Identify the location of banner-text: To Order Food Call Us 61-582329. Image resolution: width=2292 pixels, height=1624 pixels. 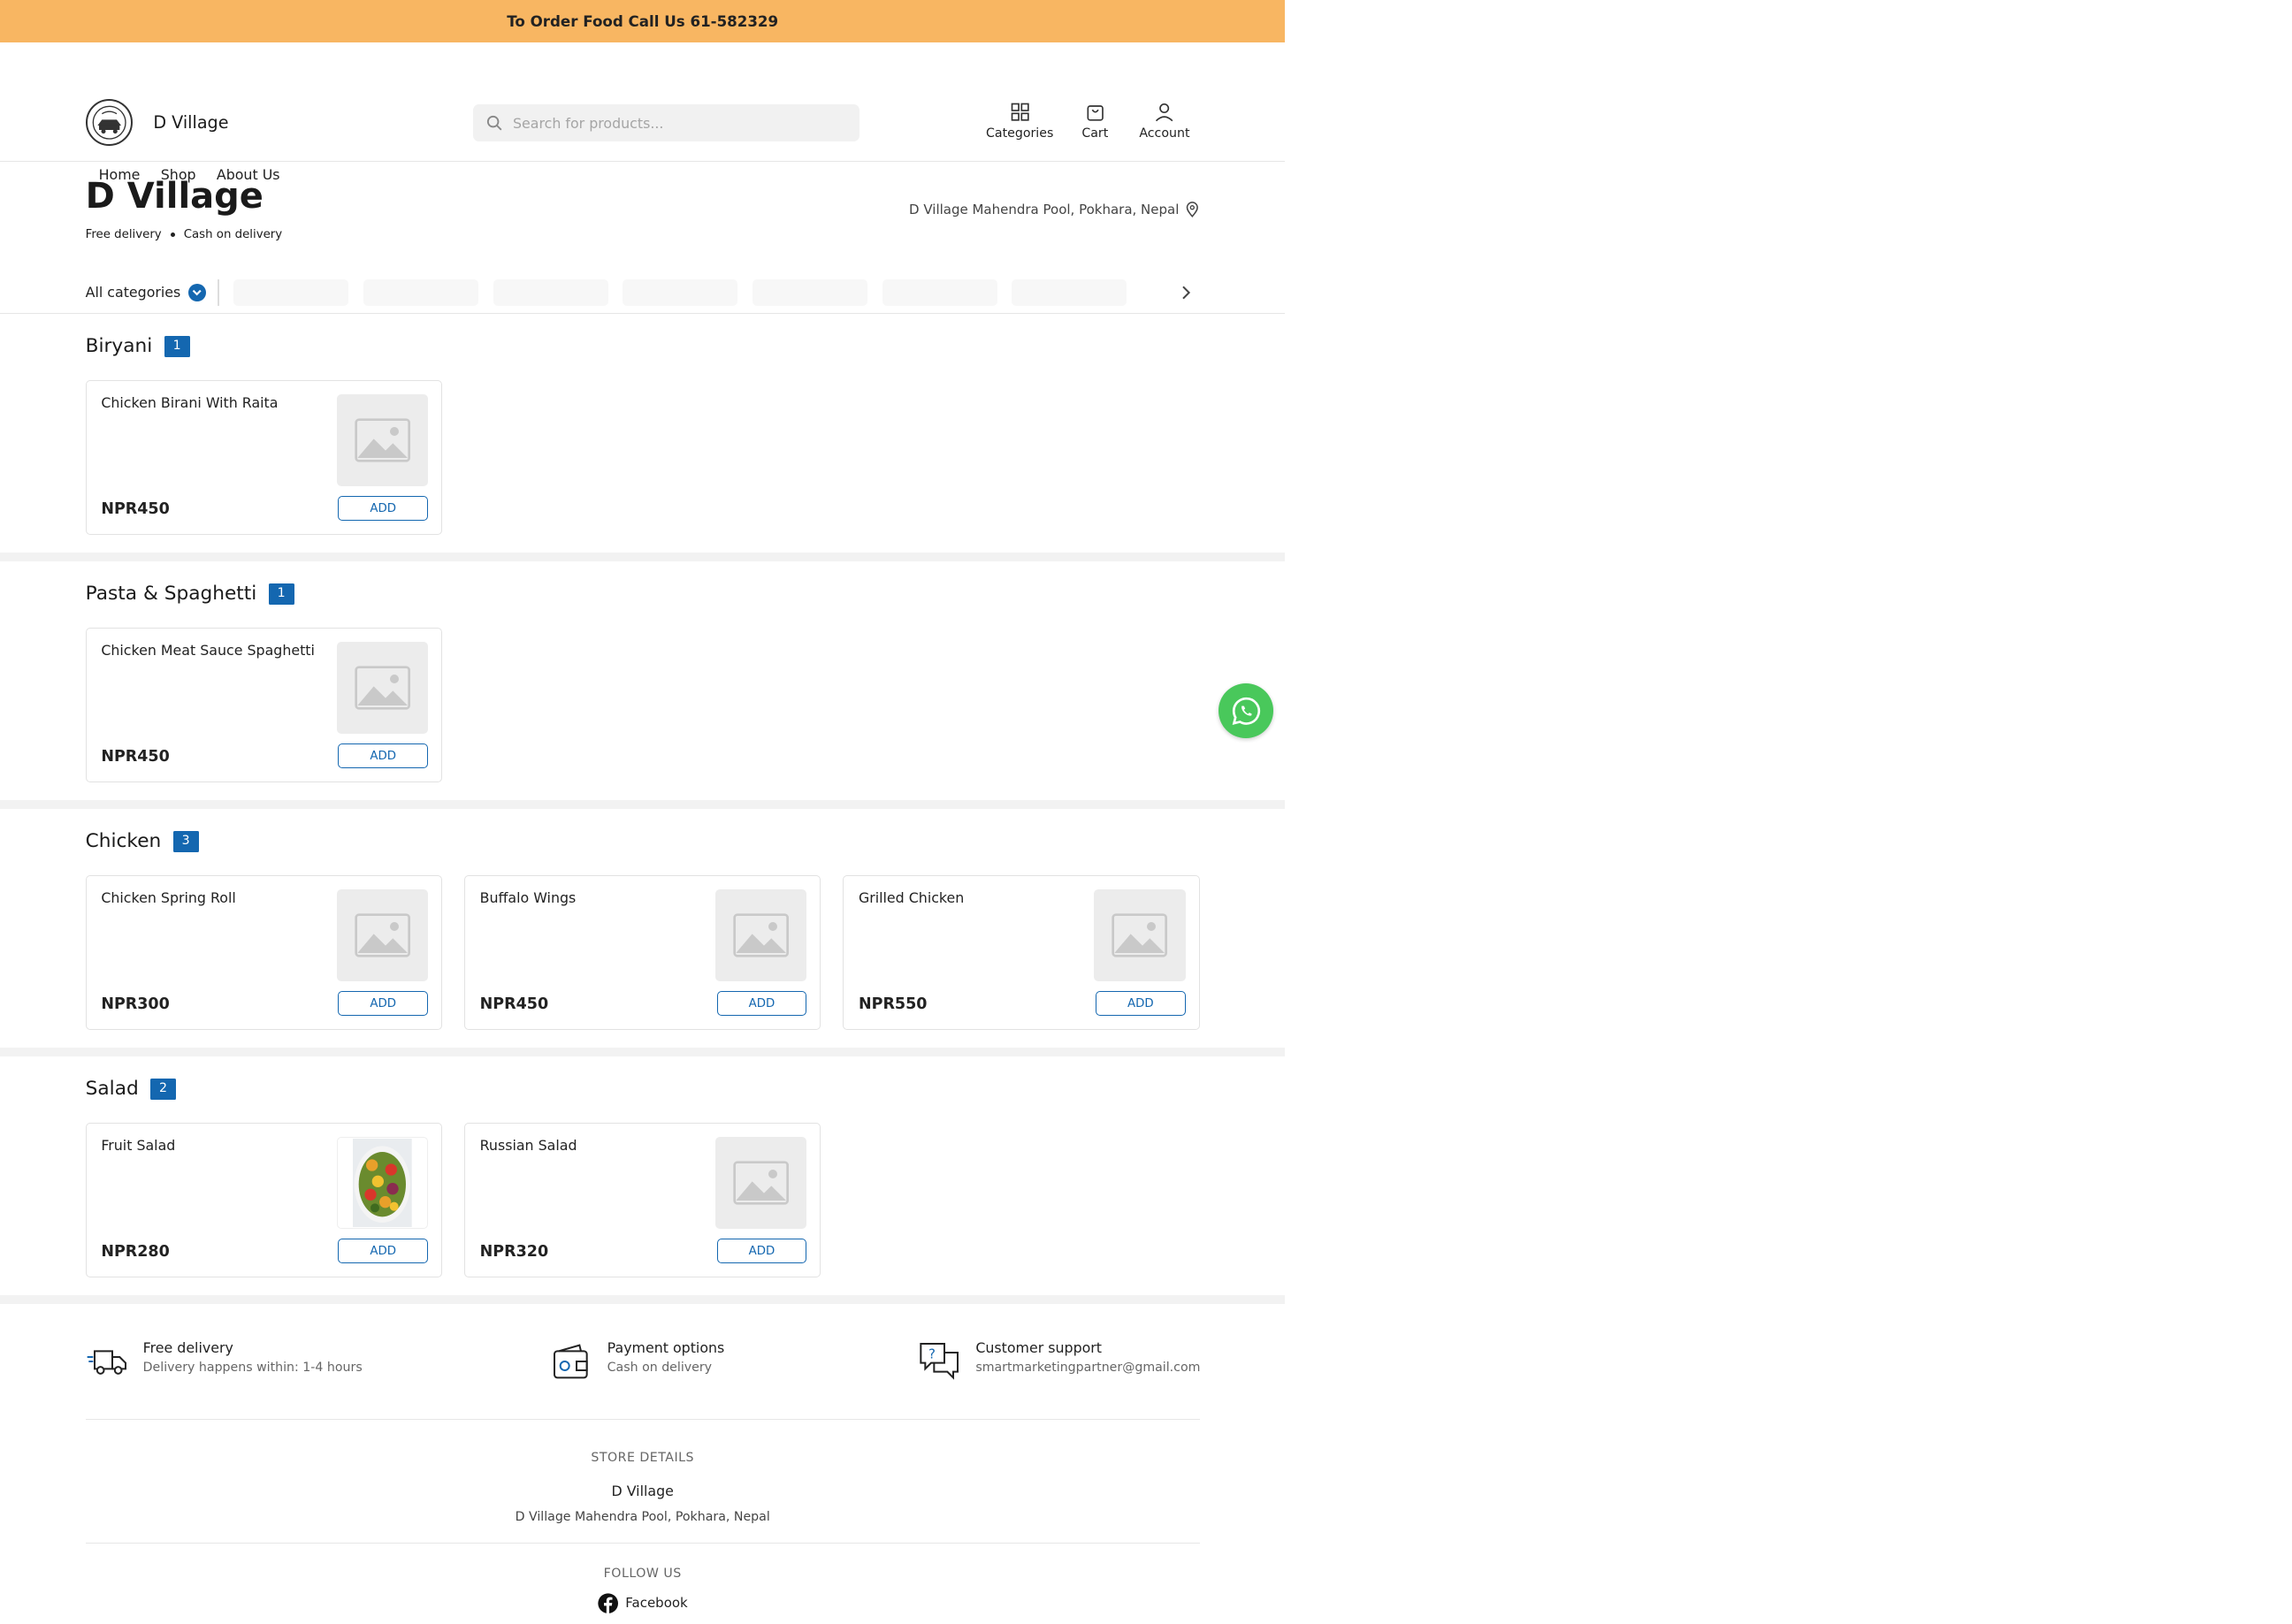
(643, 21).